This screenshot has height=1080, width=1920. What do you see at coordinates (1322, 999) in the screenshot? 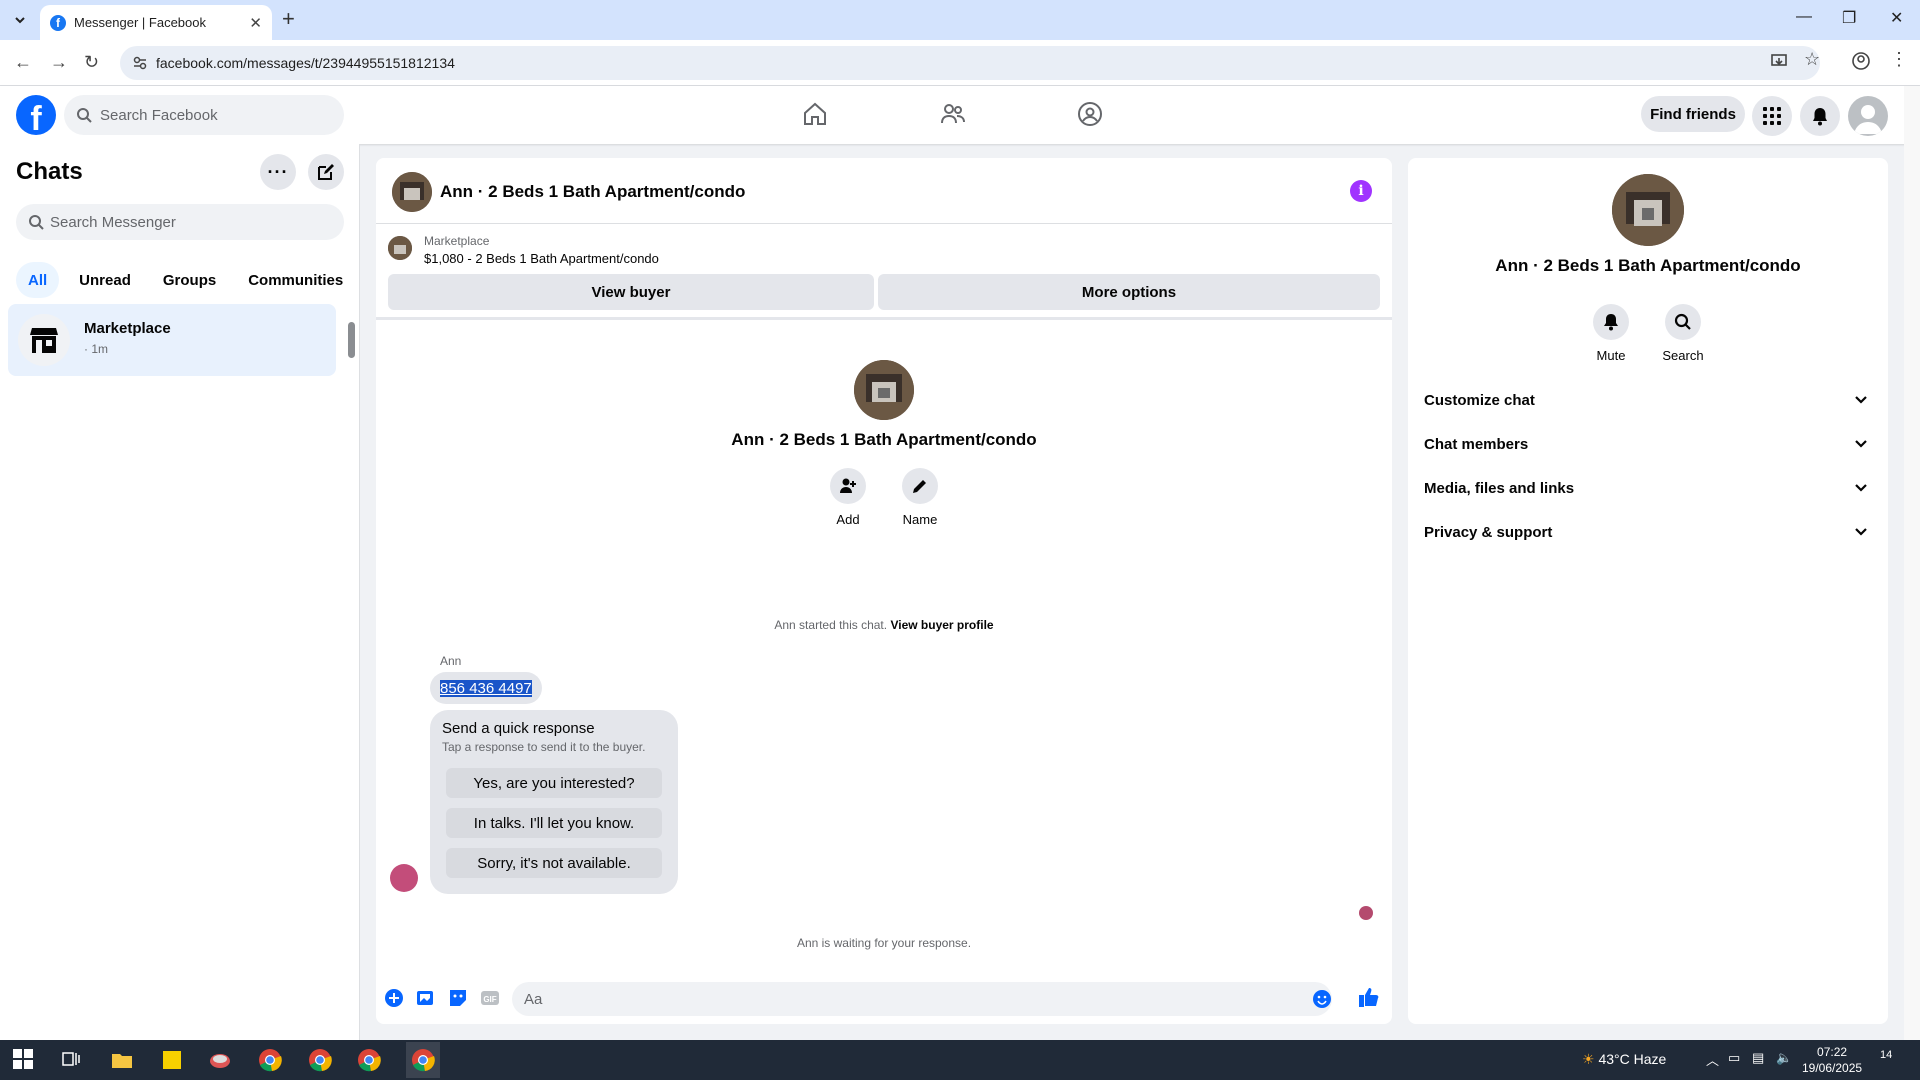
I see `emoji-icon` at bounding box center [1322, 999].